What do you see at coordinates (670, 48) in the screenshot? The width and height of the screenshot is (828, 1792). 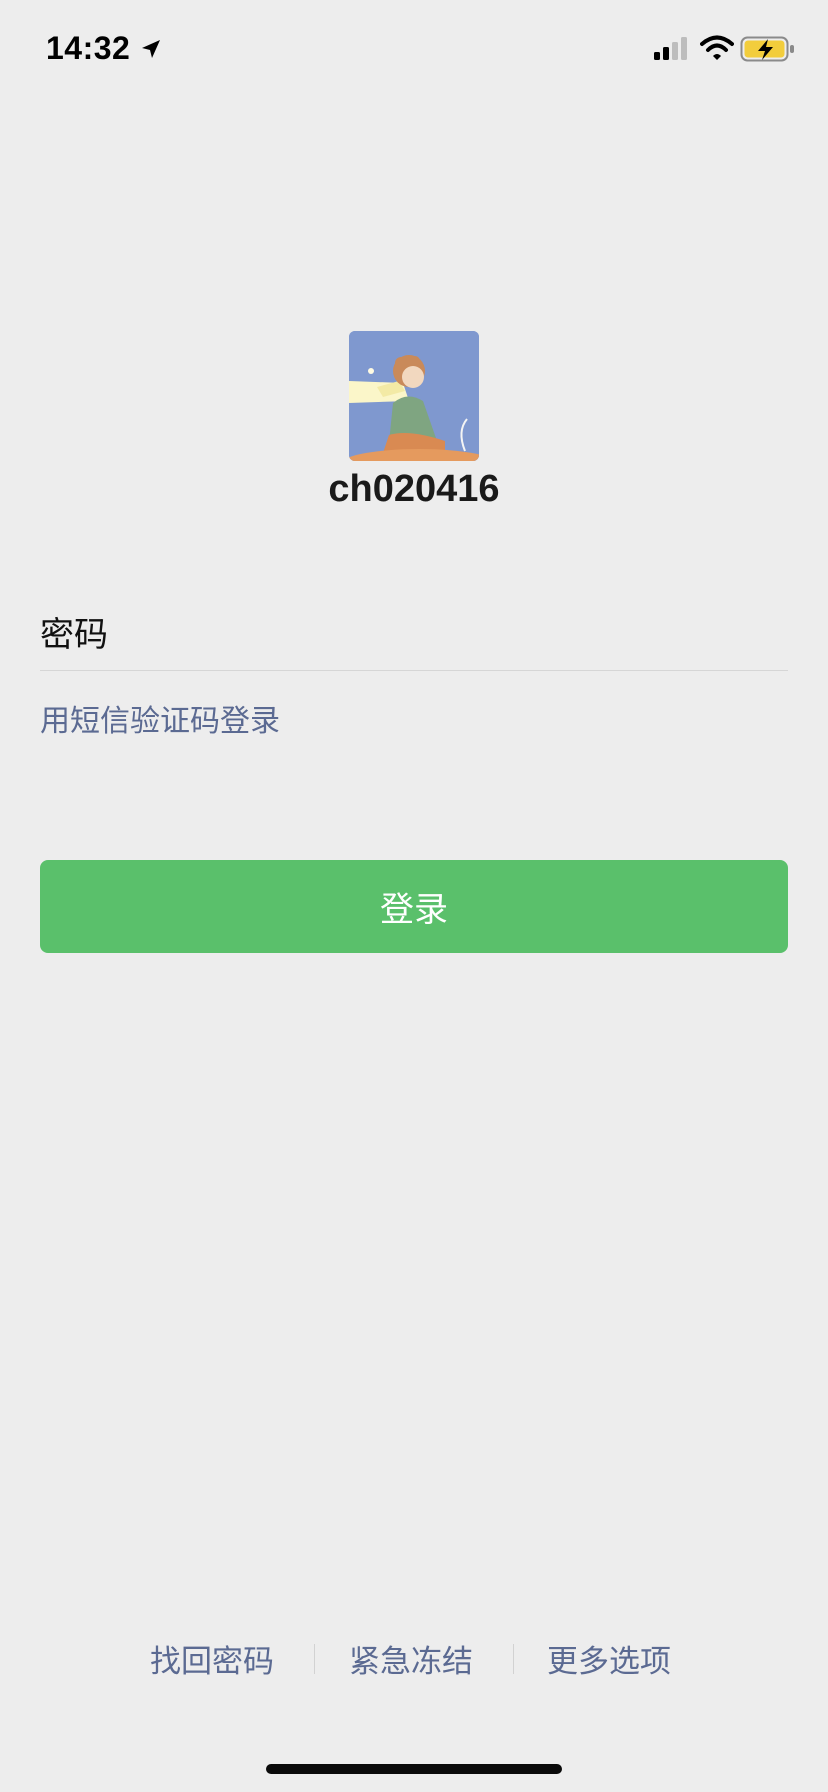 I see `cellular-signal-icon` at bounding box center [670, 48].